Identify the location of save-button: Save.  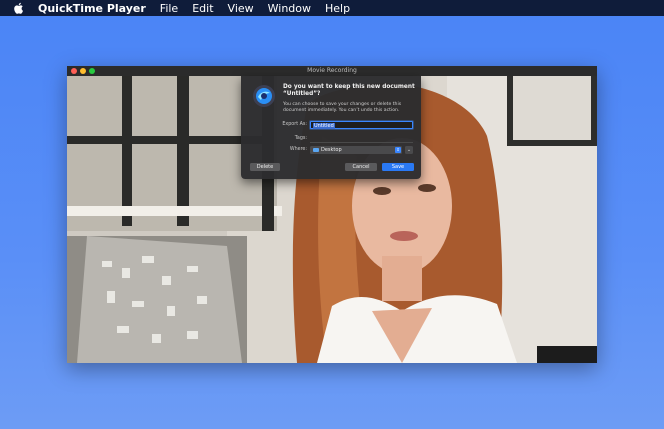
(398, 167).